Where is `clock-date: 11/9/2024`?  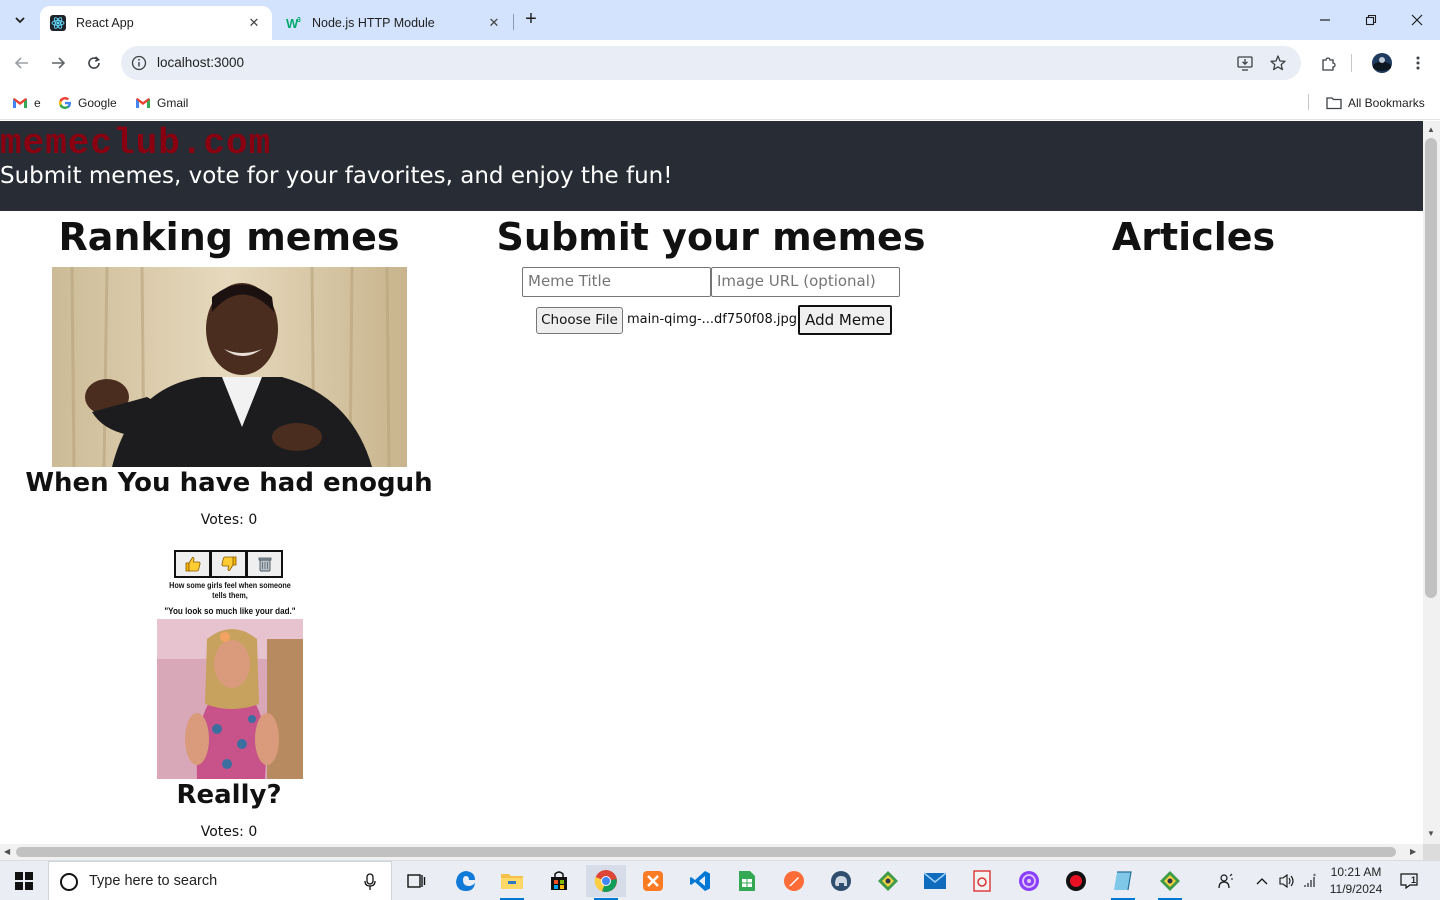
clock-date: 11/9/2024 is located at coordinates (1356, 889).